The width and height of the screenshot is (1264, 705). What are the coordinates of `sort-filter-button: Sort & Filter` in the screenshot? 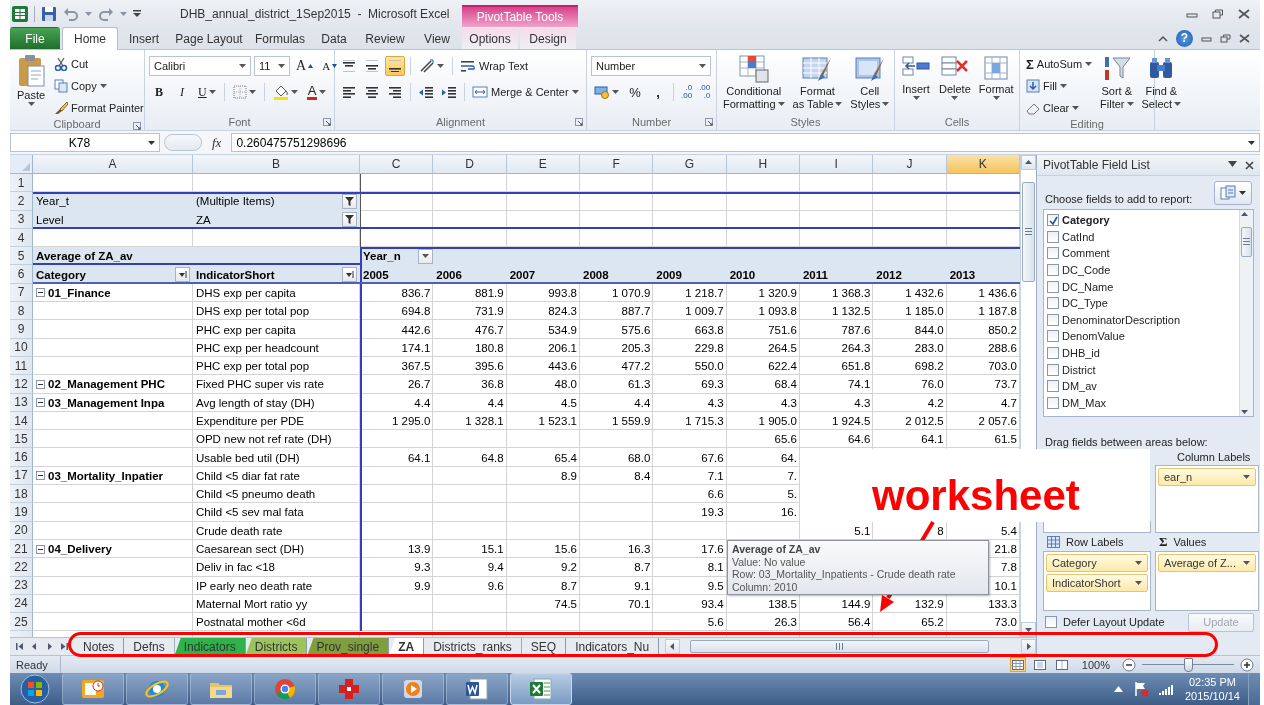 It's located at (1117, 82).